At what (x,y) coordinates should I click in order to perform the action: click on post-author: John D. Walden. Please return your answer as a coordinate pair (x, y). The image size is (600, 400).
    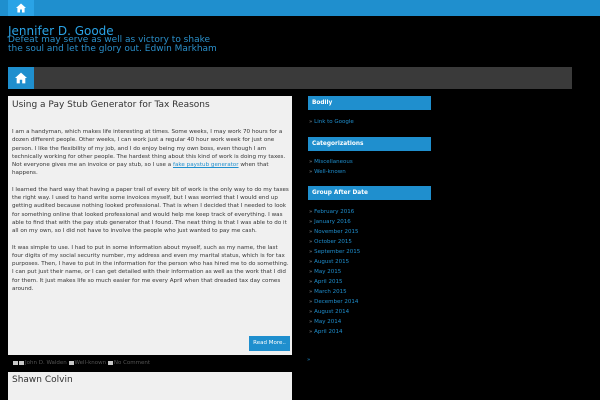
    Looking at the image, I should click on (46, 363).